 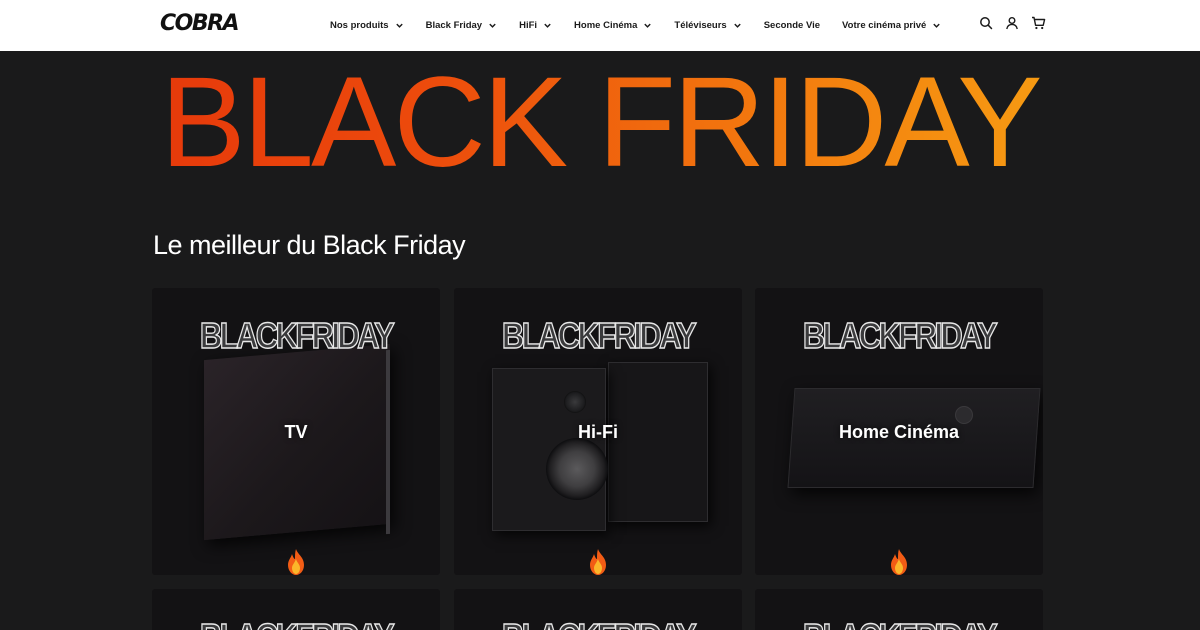 I want to click on header-actions, so click(x=1017, y=23).